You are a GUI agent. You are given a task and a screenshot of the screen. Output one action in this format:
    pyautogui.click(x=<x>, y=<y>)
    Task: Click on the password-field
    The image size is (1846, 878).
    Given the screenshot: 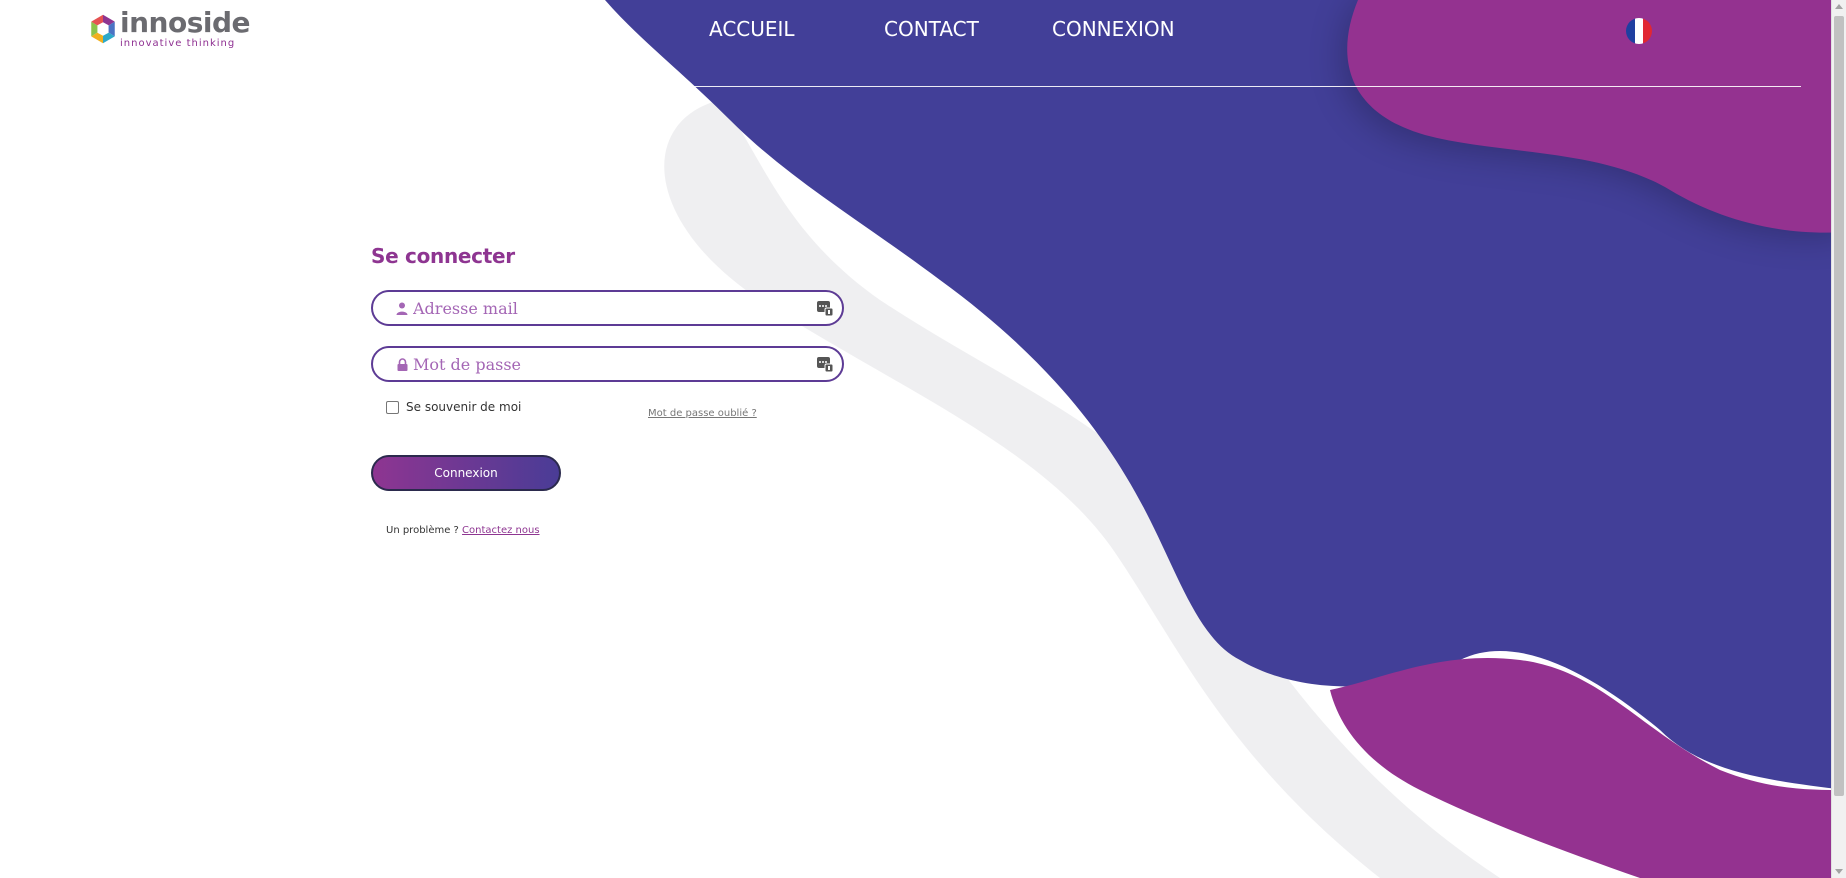 What is the action you would take?
    pyautogui.click(x=607, y=364)
    